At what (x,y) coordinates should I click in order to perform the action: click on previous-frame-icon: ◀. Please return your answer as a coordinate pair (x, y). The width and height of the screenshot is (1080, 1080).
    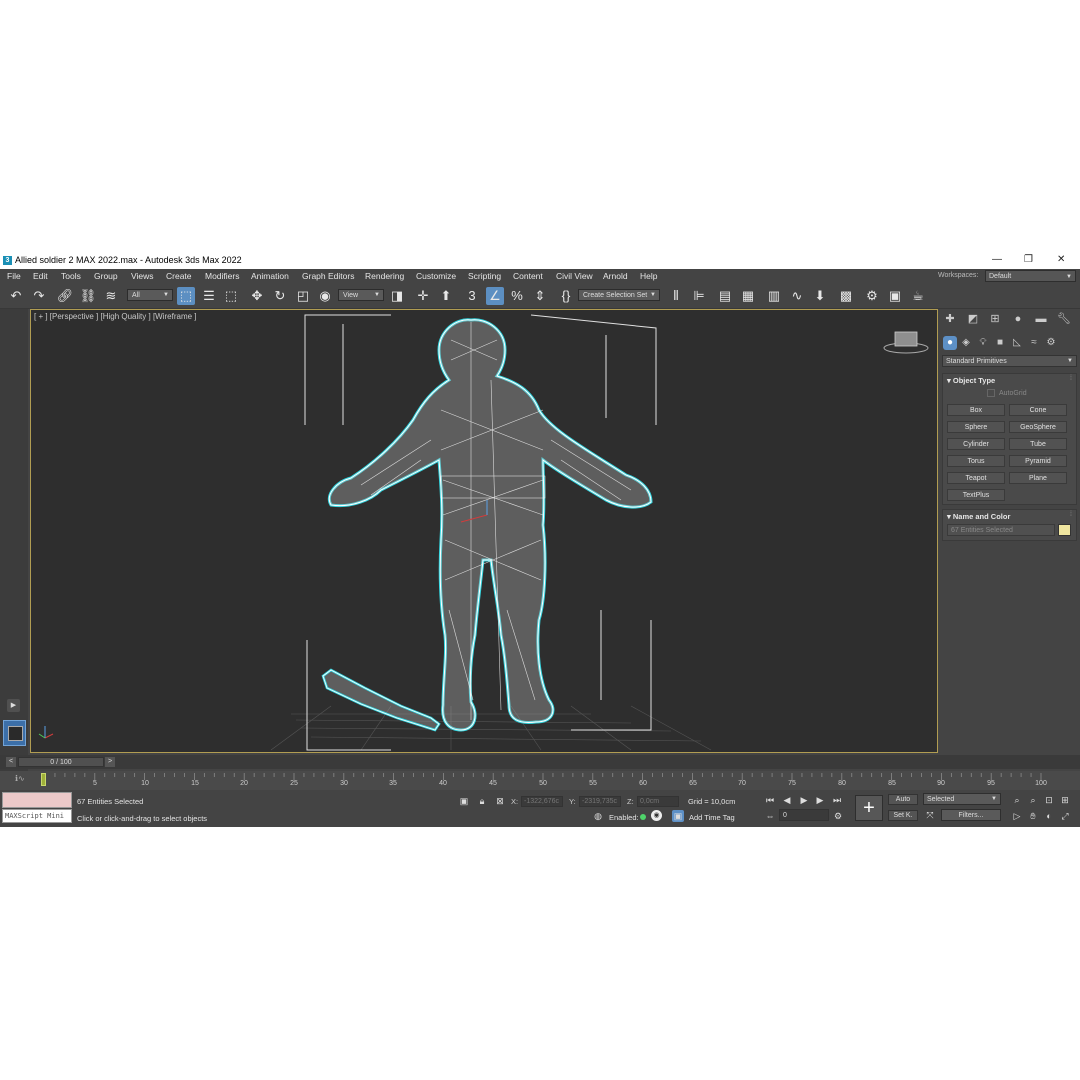
    Looking at the image, I should click on (787, 800).